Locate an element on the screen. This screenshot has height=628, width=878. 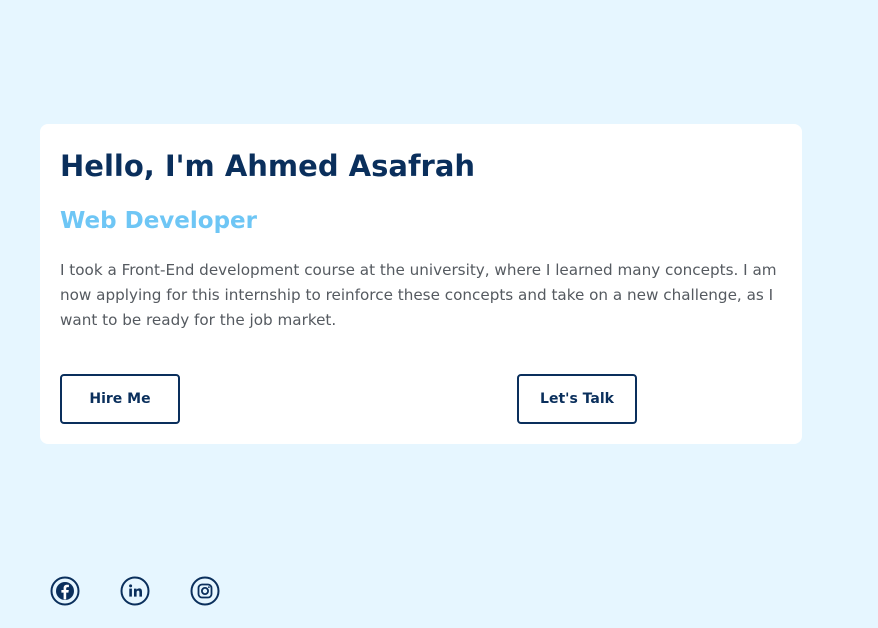
instagram-icon is located at coordinates (205, 591).